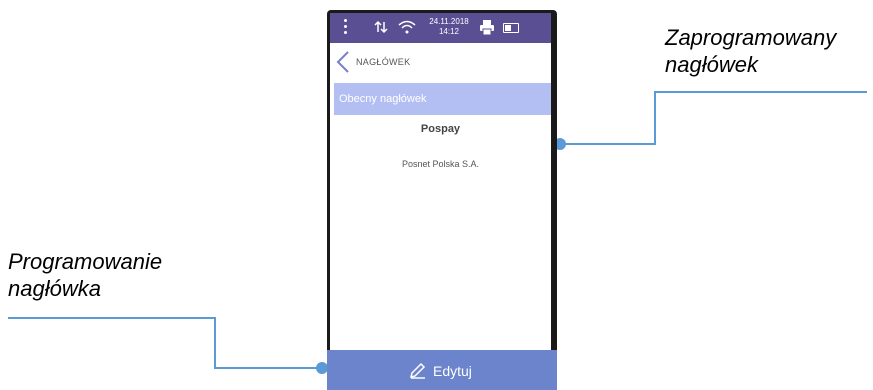 Image resolution: width=873 pixels, height=390 pixels. I want to click on sync-arrows-icon, so click(381, 29).